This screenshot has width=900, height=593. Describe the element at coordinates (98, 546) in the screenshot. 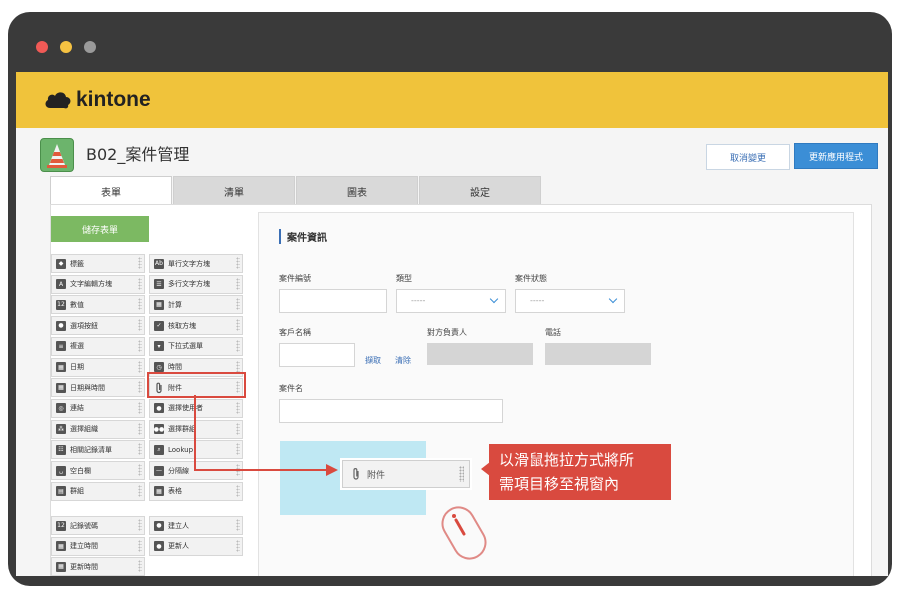

I see `palette-item-created-time: ▦ 建立時間` at that location.